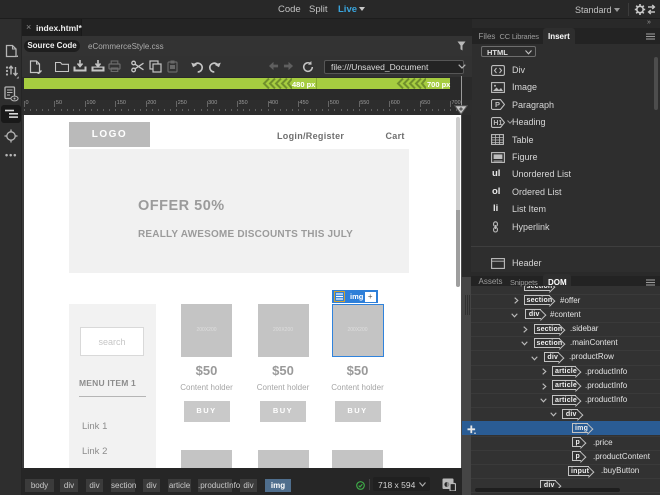 This screenshot has width=660, height=495. Describe the element at coordinates (497, 104) in the screenshot. I see `svg-text: P` at that location.